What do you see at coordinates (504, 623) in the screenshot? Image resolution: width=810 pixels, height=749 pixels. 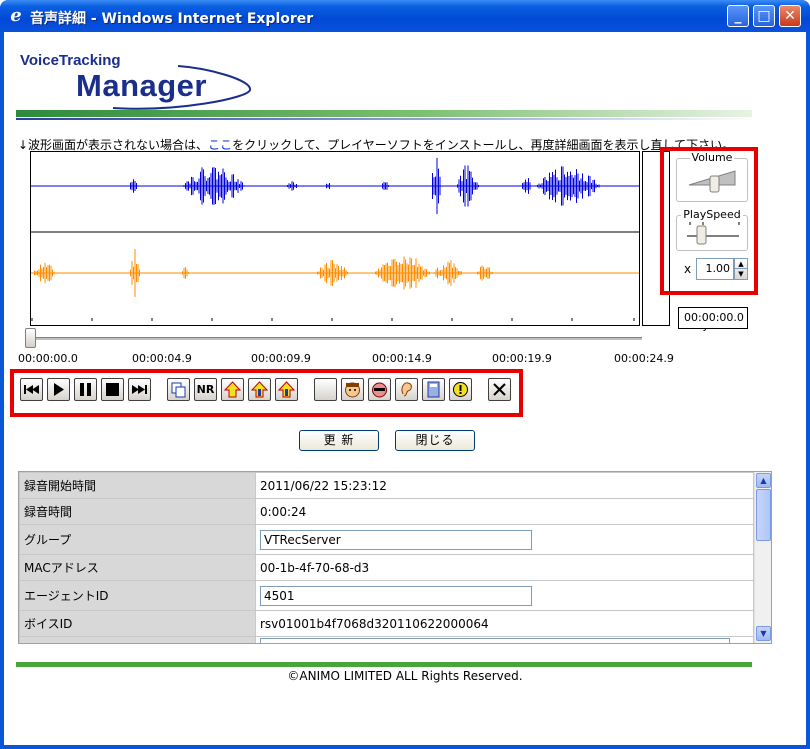 I see `row-value: rsv01001b4f7068d320110622000064` at bounding box center [504, 623].